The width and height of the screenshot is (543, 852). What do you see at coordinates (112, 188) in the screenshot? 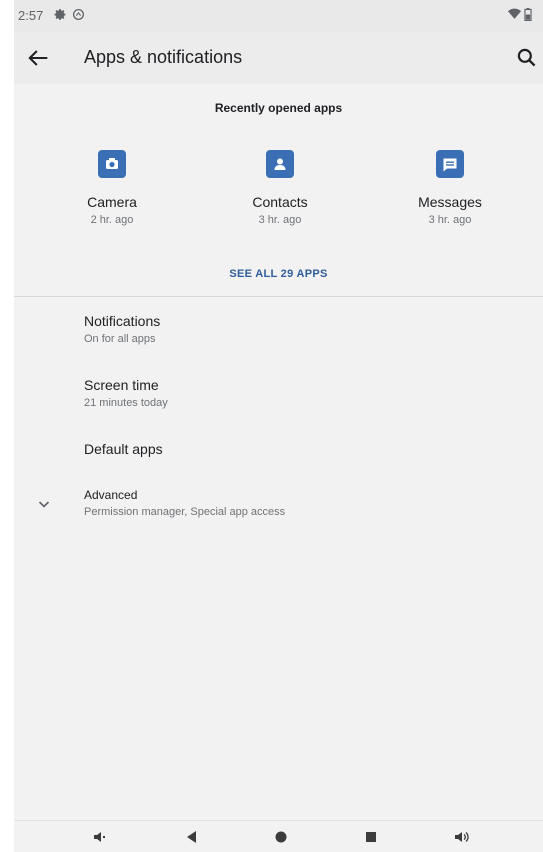
I see `recent-app-camera: Camera 2 hr. ago` at bounding box center [112, 188].